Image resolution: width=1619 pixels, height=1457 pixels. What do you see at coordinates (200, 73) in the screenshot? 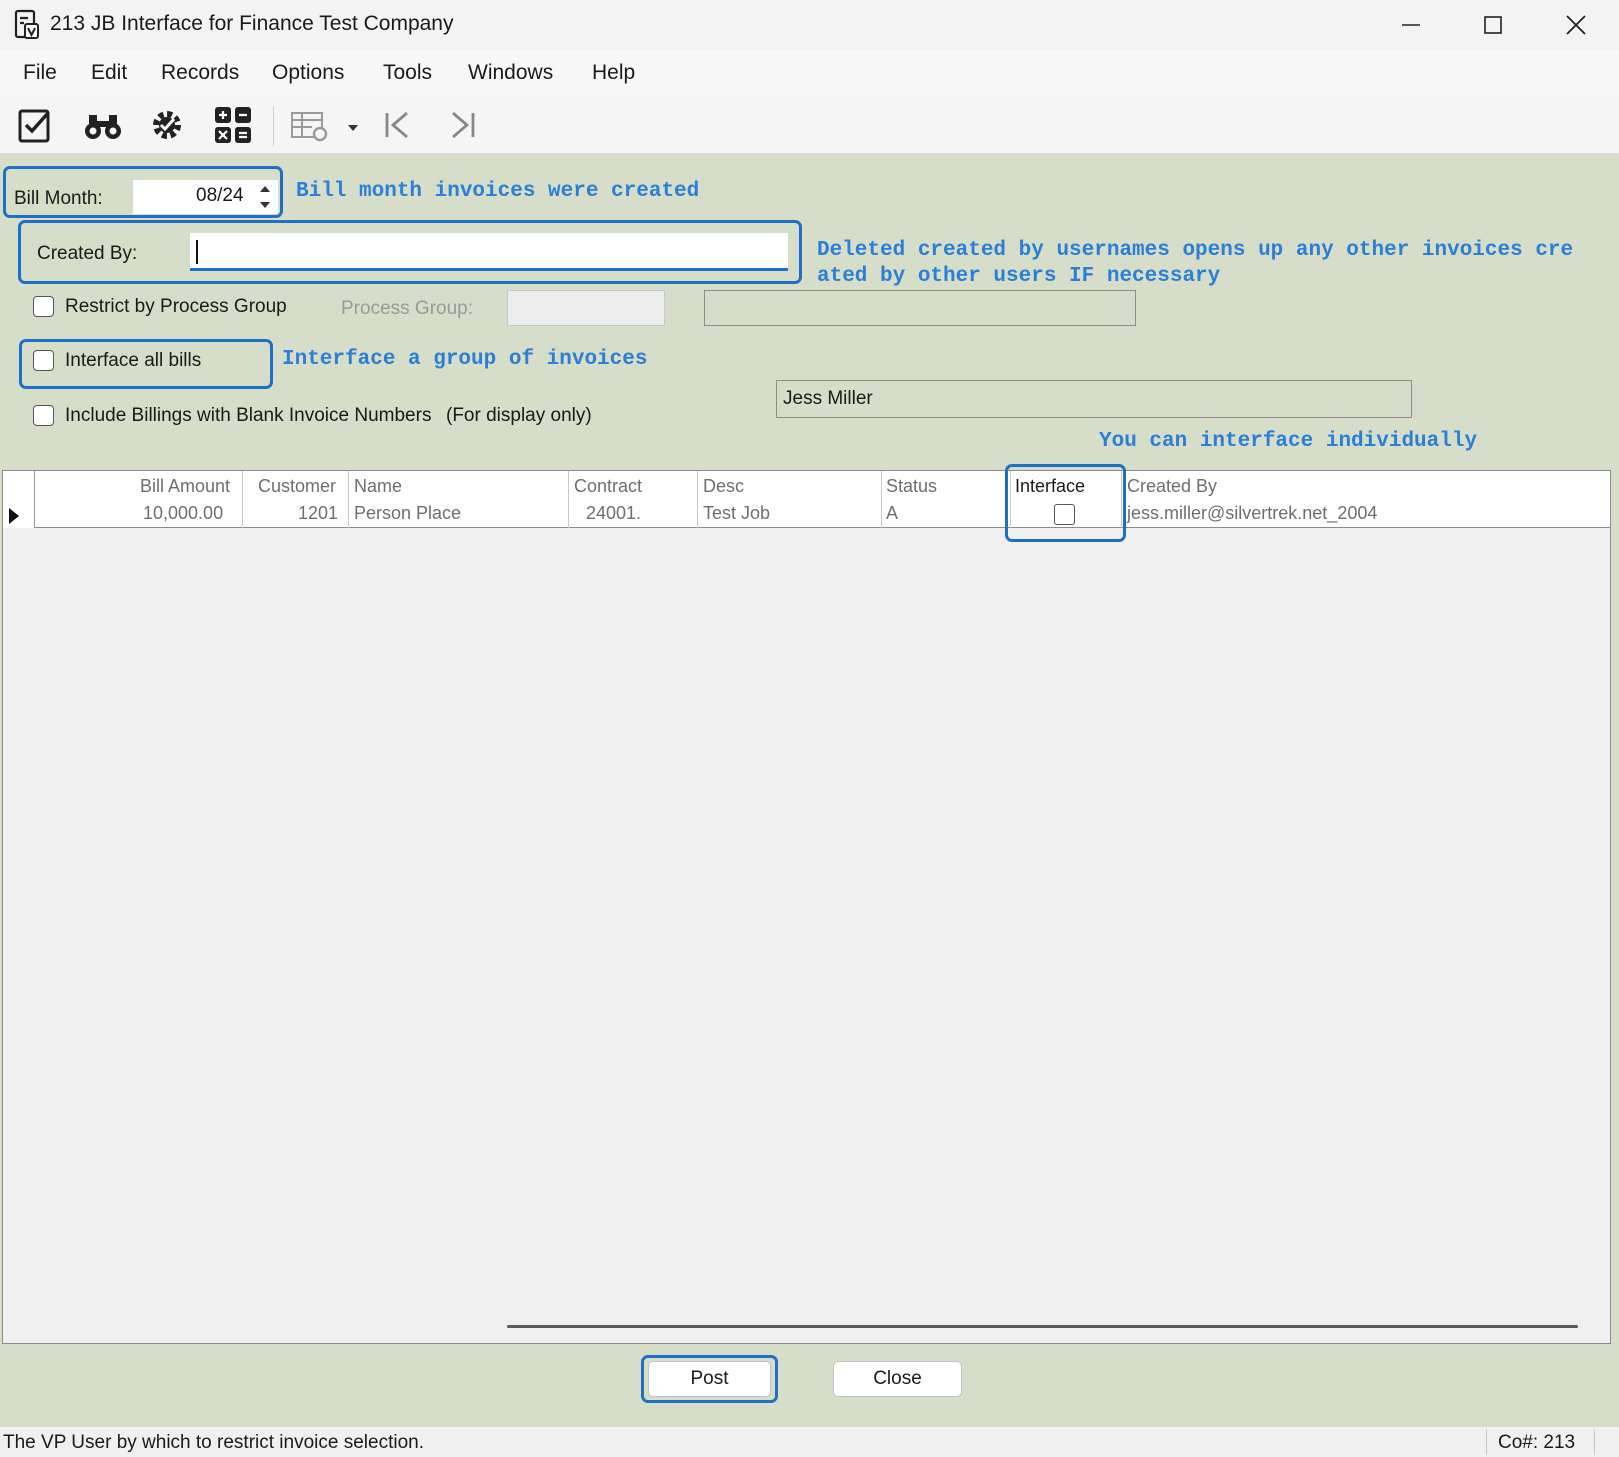
I see `menu-records: Records` at bounding box center [200, 73].